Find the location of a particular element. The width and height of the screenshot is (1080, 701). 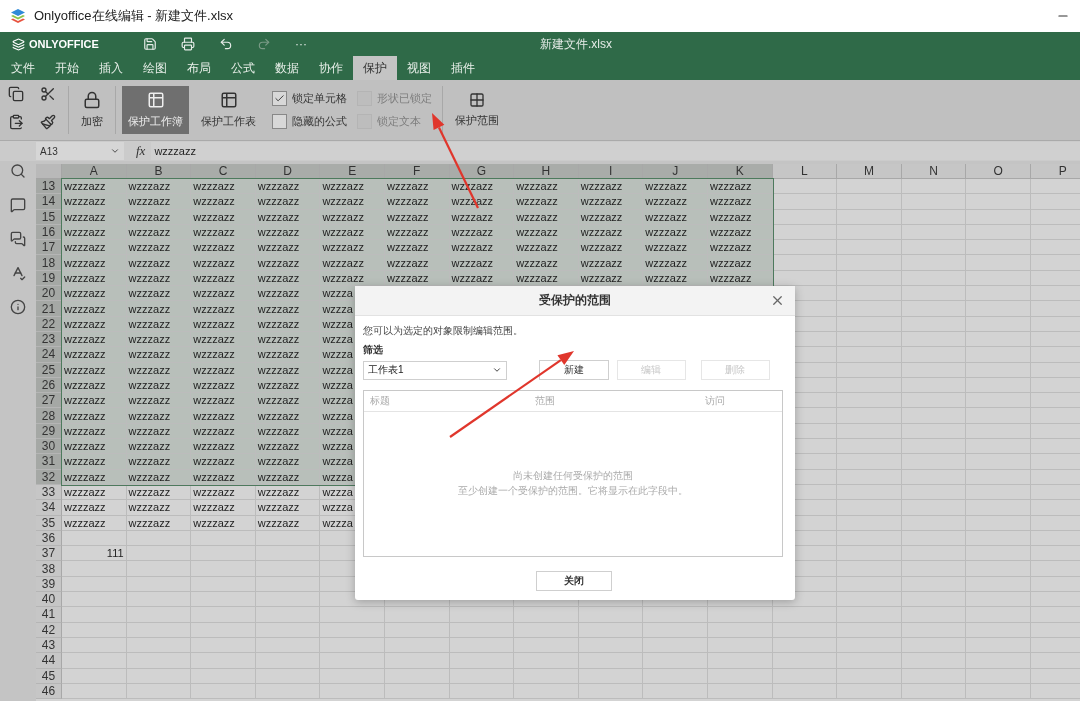

formula-field: wzzzazz is located at coordinates (615, 151).